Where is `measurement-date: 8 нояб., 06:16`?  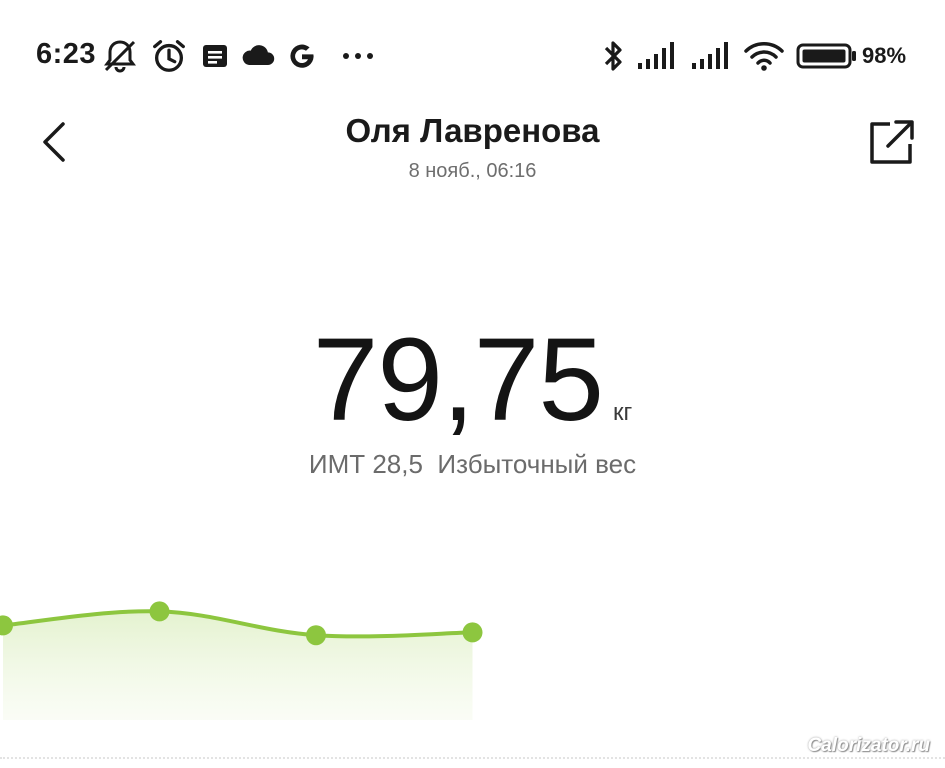 measurement-date: 8 нояб., 06:16 is located at coordinates (472, 171).